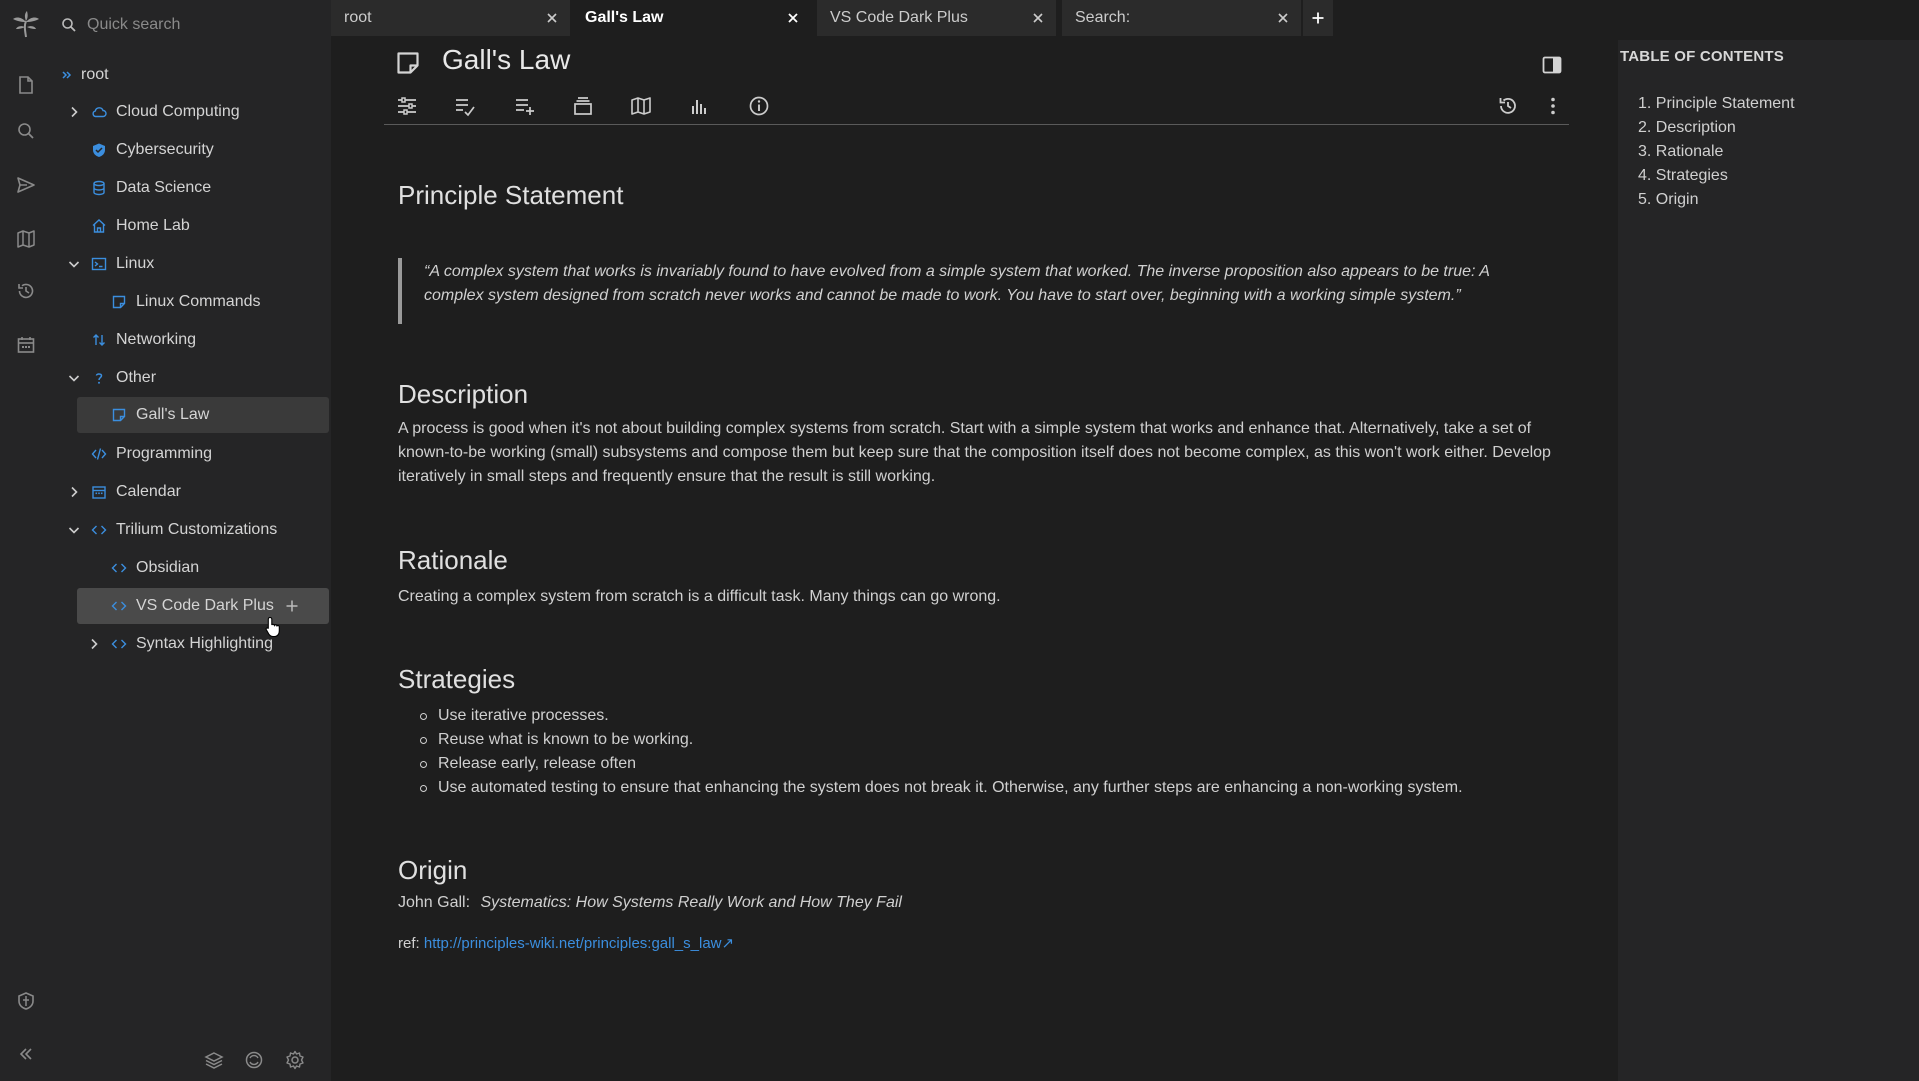  I want to click on tree-item-label: Trilium Customizations, so click(197, 529).